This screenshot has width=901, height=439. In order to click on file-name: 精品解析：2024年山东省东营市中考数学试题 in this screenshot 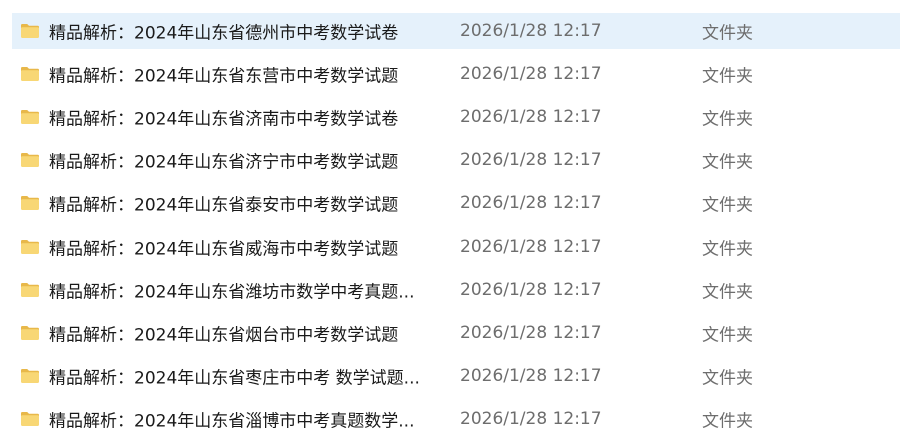, I will do `click(224, 76)`.